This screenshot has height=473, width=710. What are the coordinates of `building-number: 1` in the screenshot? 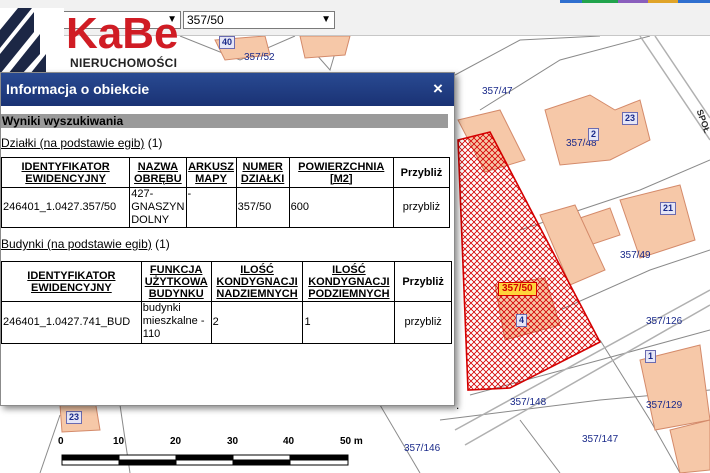 It's located at (651, 356).